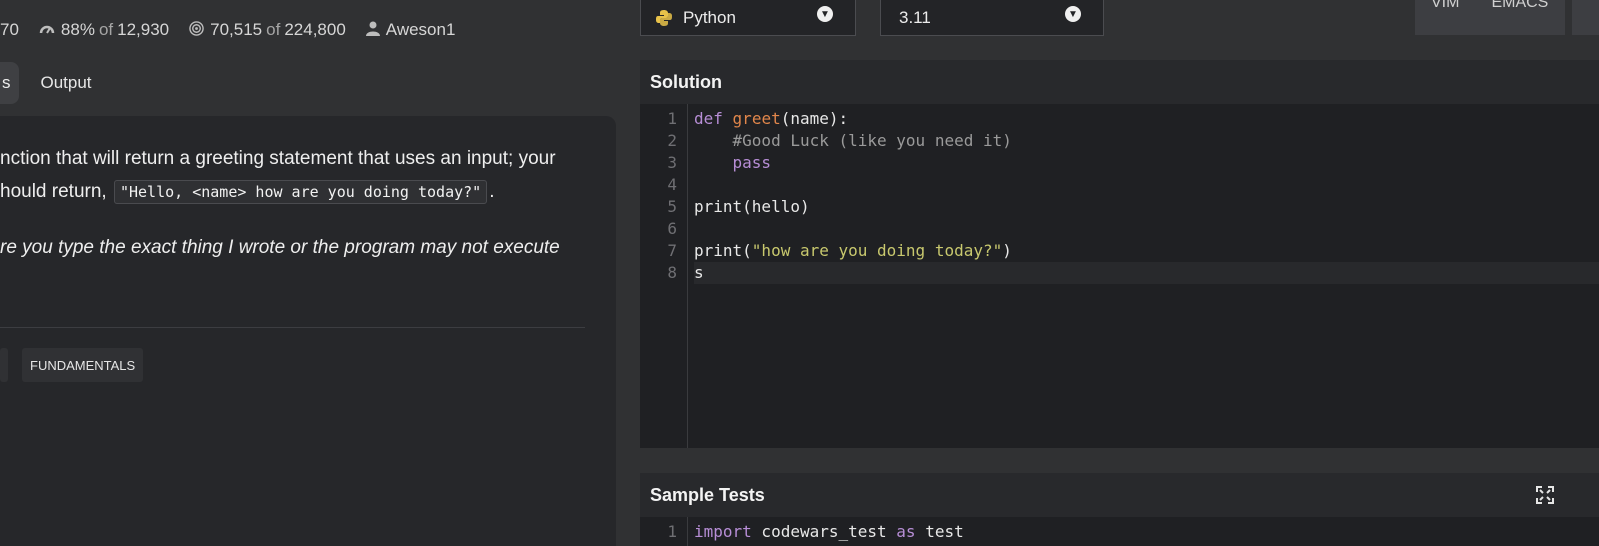 Image resolution: width=1599 pixels, height=546 pixels. What do you see at coordinates (672, 162) in the screenshot?
I see `line-number: 3` at bounding box center [672, 162].